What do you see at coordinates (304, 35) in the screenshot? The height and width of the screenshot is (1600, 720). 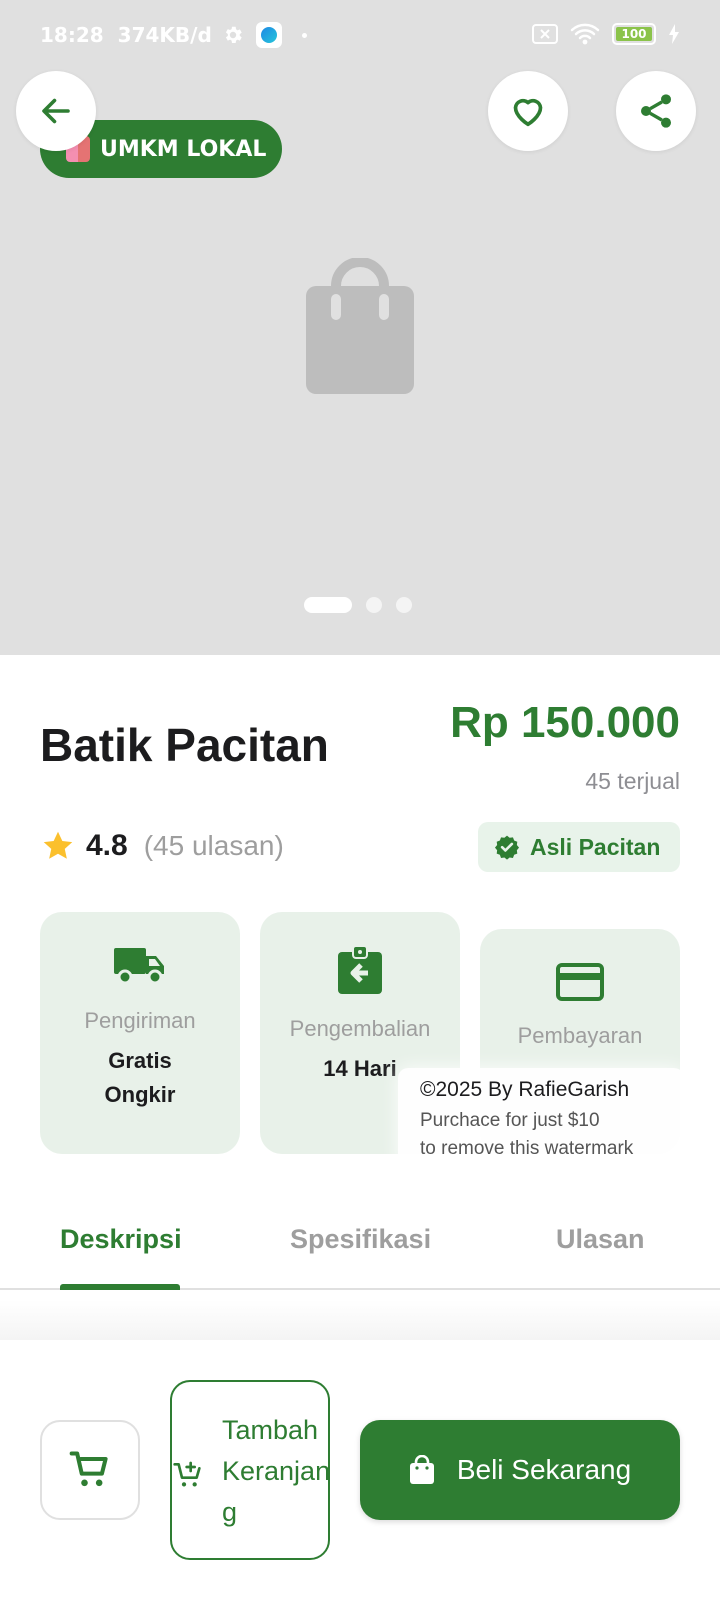 I see `notification-dot-icon` at bounding box center [304, 35].